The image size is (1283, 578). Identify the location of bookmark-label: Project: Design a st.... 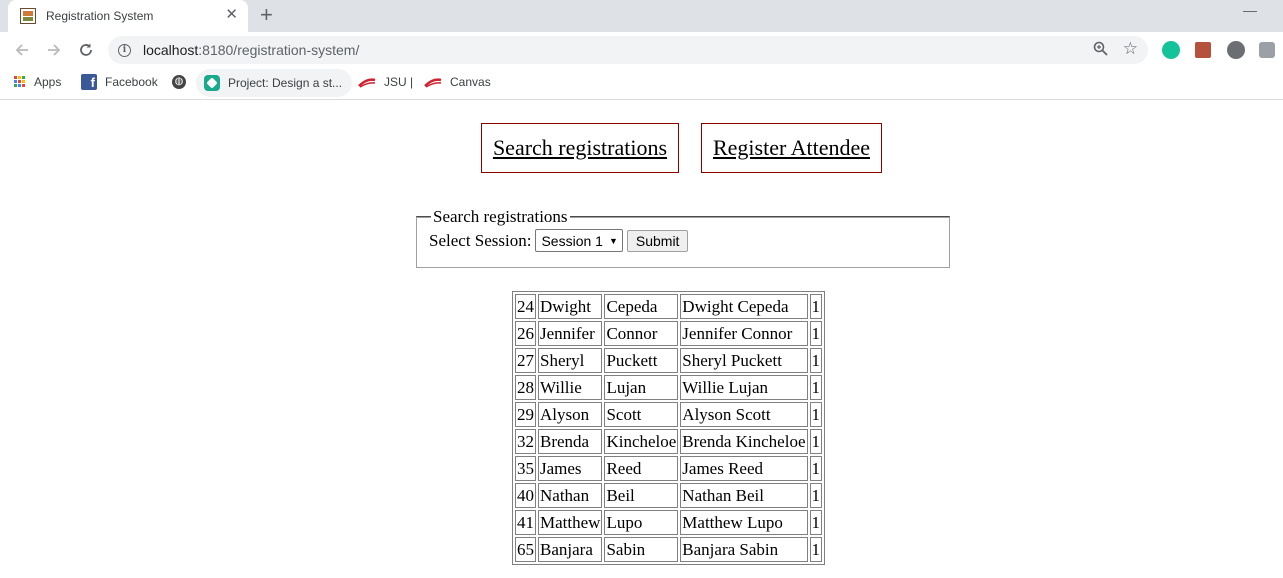
(285, 83).